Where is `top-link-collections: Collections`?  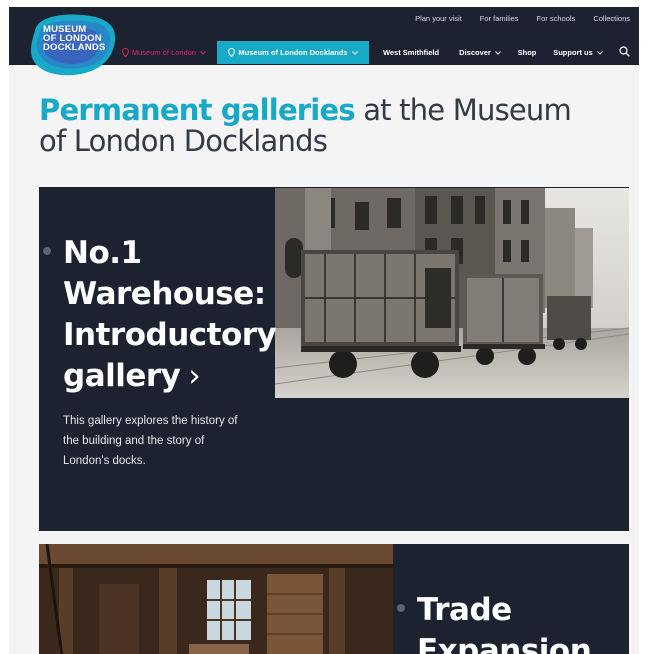 top-link-collections: Collections is located at coordinates (611, 18).